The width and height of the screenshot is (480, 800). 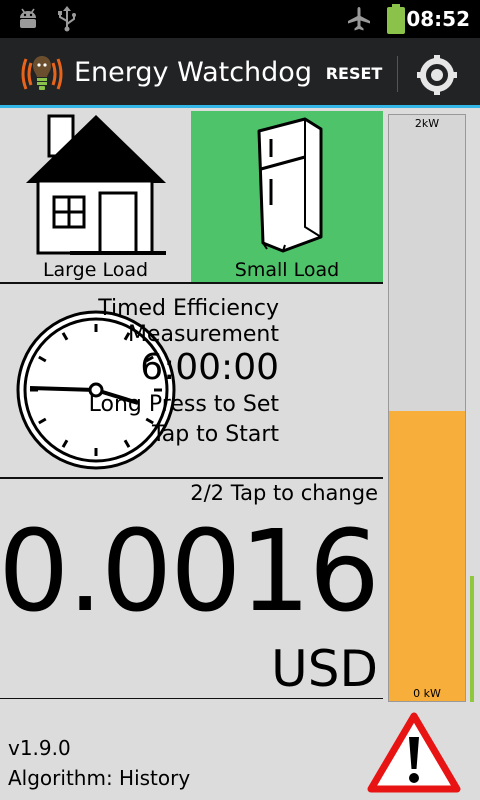 What do you see at coordinates (427, 555) in the screenshot?
I see `power-meter-fill` at bounding box center [427, 555].